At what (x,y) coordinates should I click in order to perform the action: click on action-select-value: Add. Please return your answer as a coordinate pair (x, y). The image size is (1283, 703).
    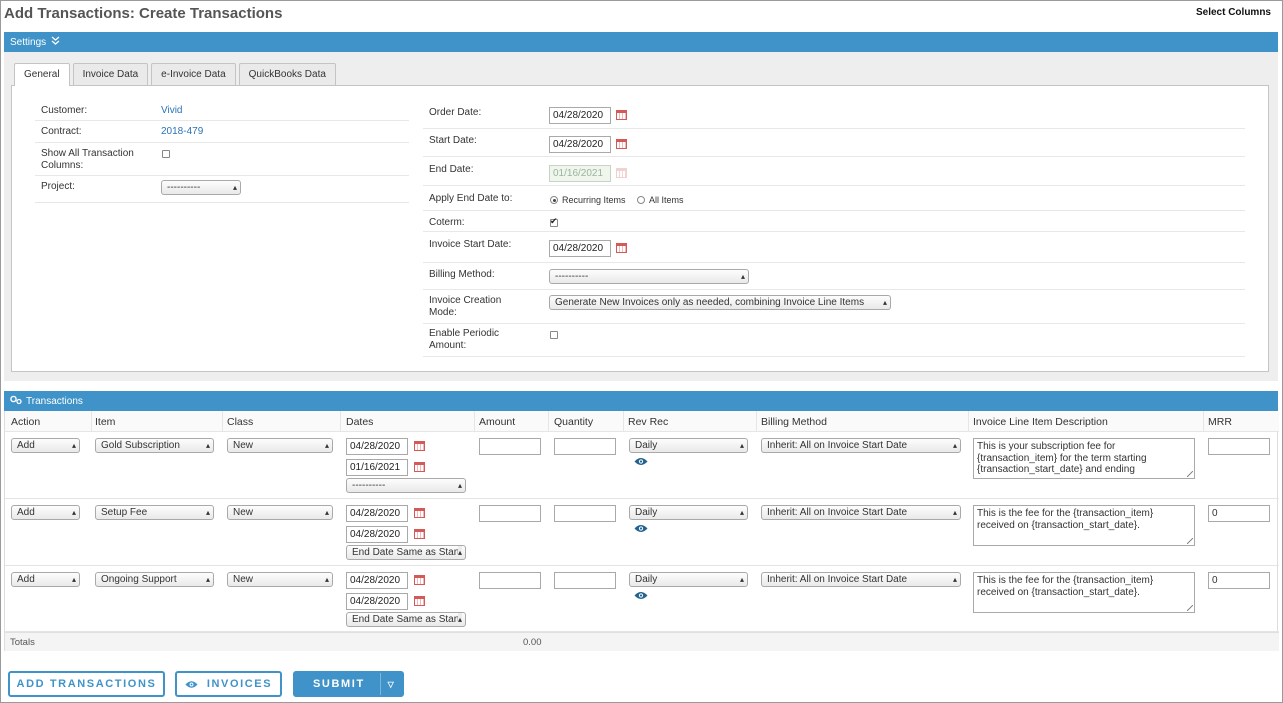
    Looking at the image, I should click on (26, 512).